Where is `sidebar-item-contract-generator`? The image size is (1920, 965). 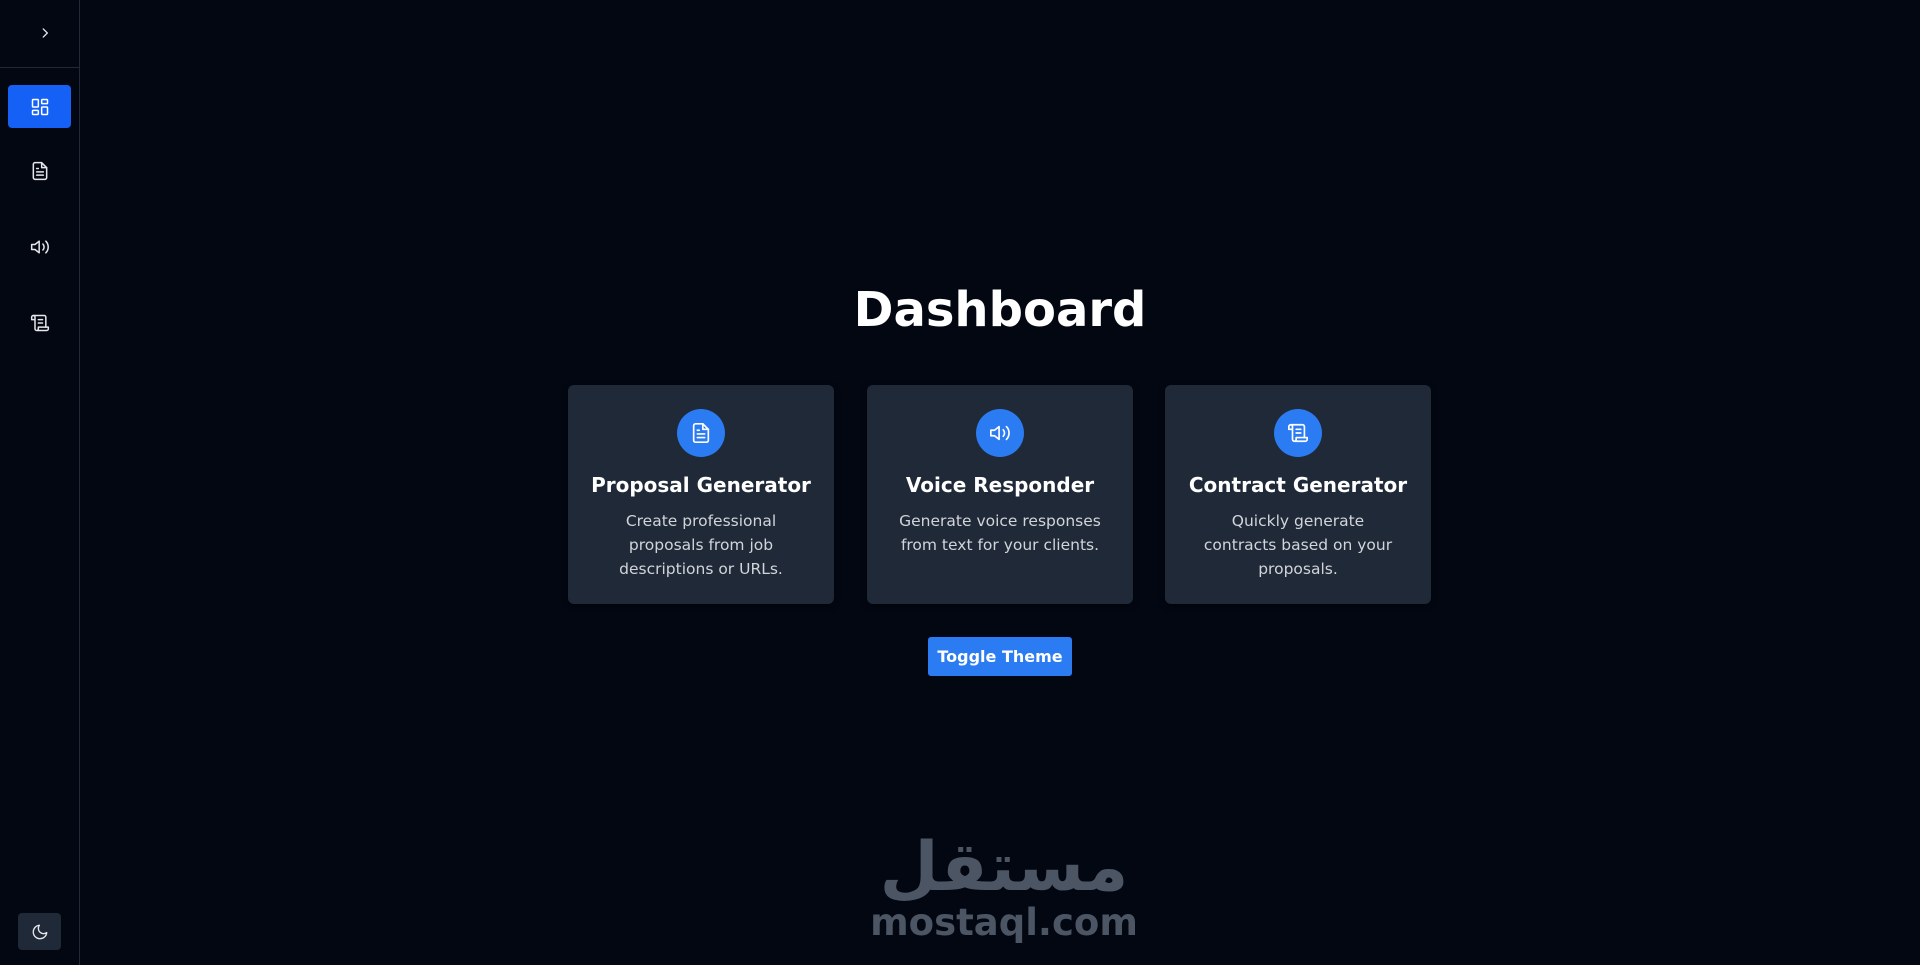
sidebar-item-contract-generator is located at coordinates (39, 322).